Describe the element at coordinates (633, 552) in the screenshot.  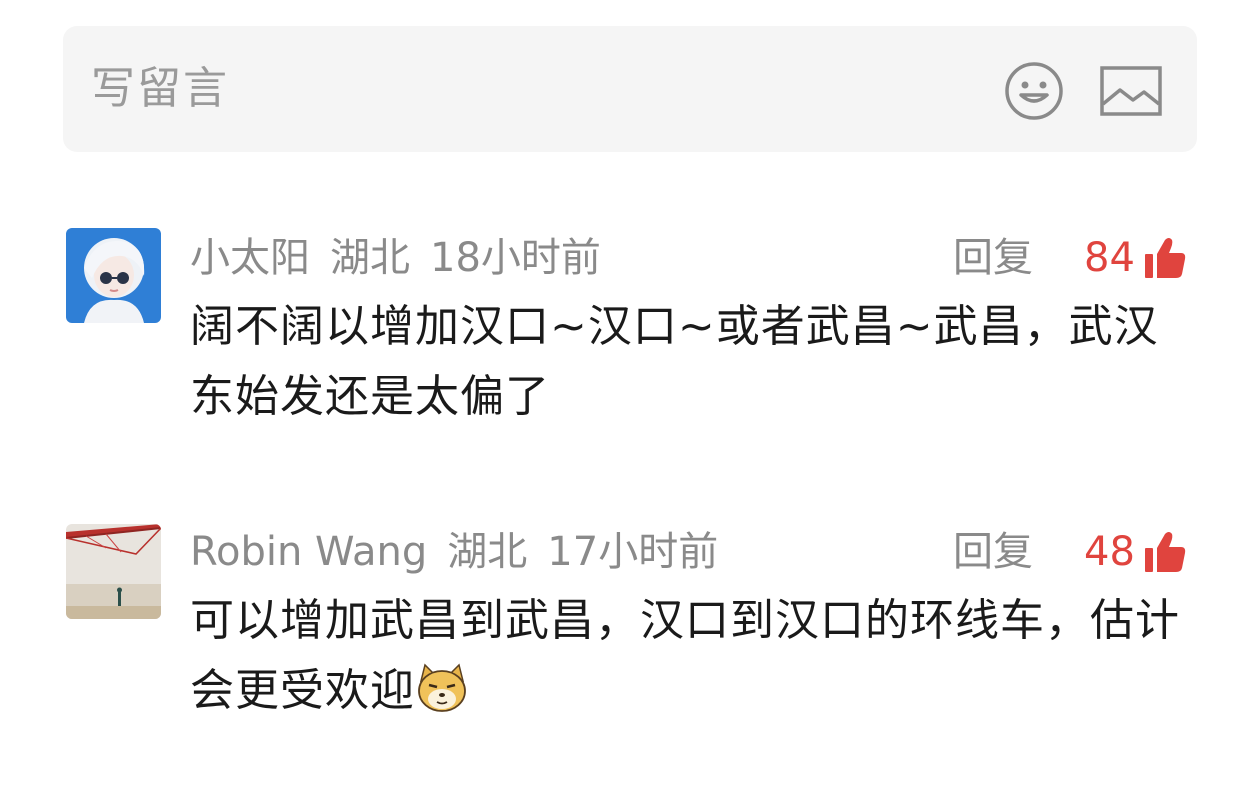
I see `timestamp: 17小时前` at that location.